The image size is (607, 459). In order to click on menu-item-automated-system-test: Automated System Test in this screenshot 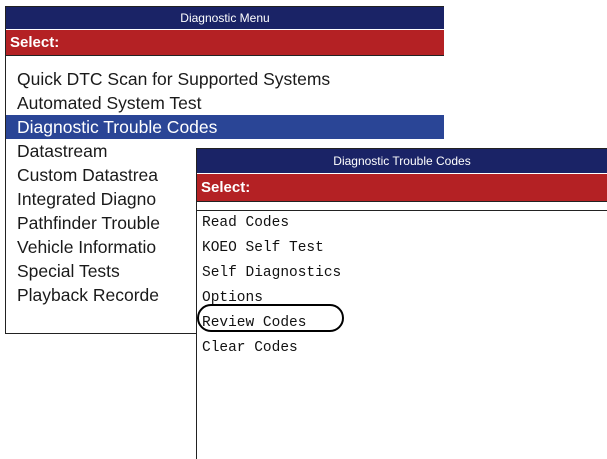, I will do `click(225, 103)`.